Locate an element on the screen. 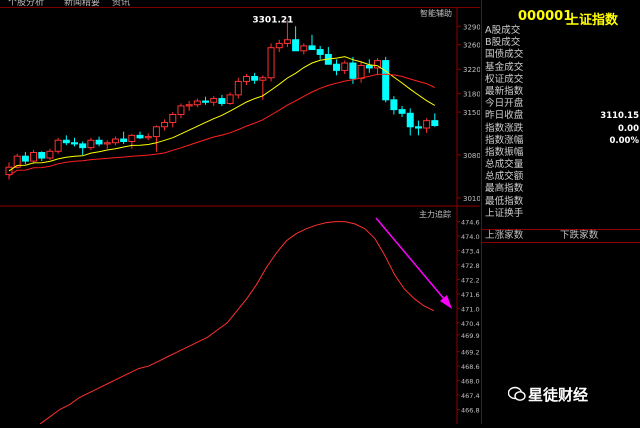 The image size is (640, 428). quote-row-label: 权证成交 is located at coordinates (504, 79).